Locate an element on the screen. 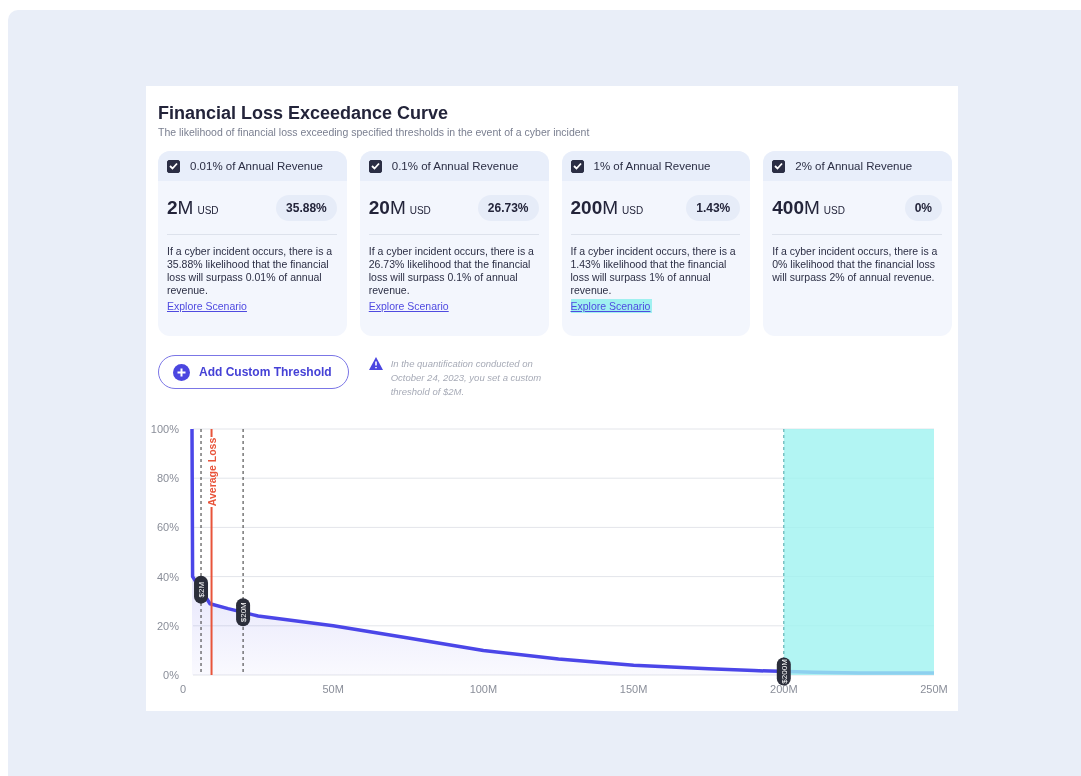 Image resolution: width=1081 pixels, height=776 pixels. x-axis-label: 0 is located at coordinates (183, 689).